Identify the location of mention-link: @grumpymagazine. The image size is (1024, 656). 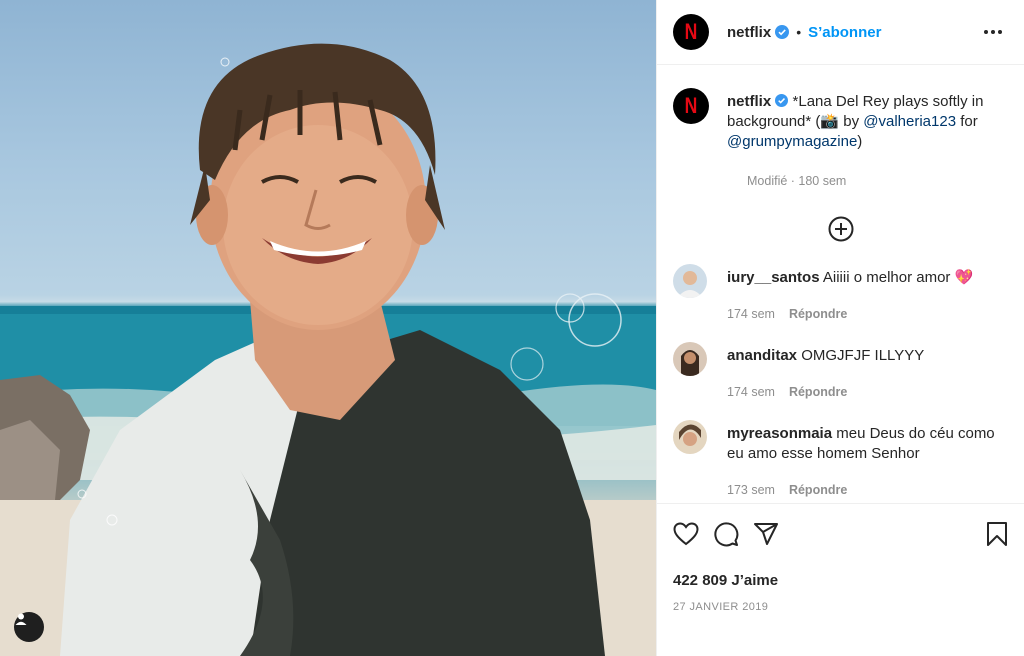
(792, 141).